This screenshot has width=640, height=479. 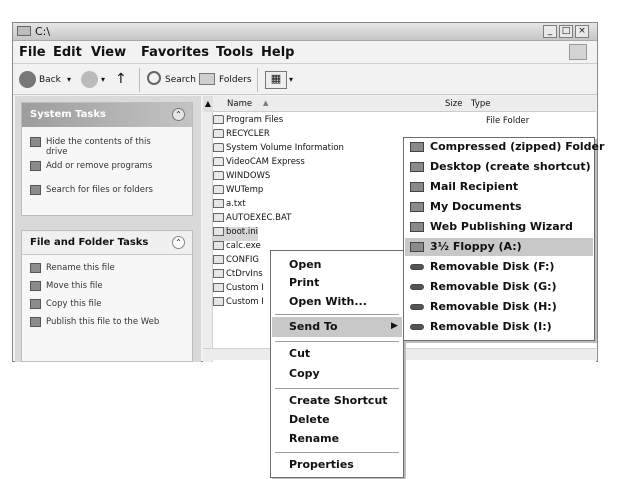 I want to click on sendto-removable-i: Removable Disk (I:), so click(x=481, y=327).